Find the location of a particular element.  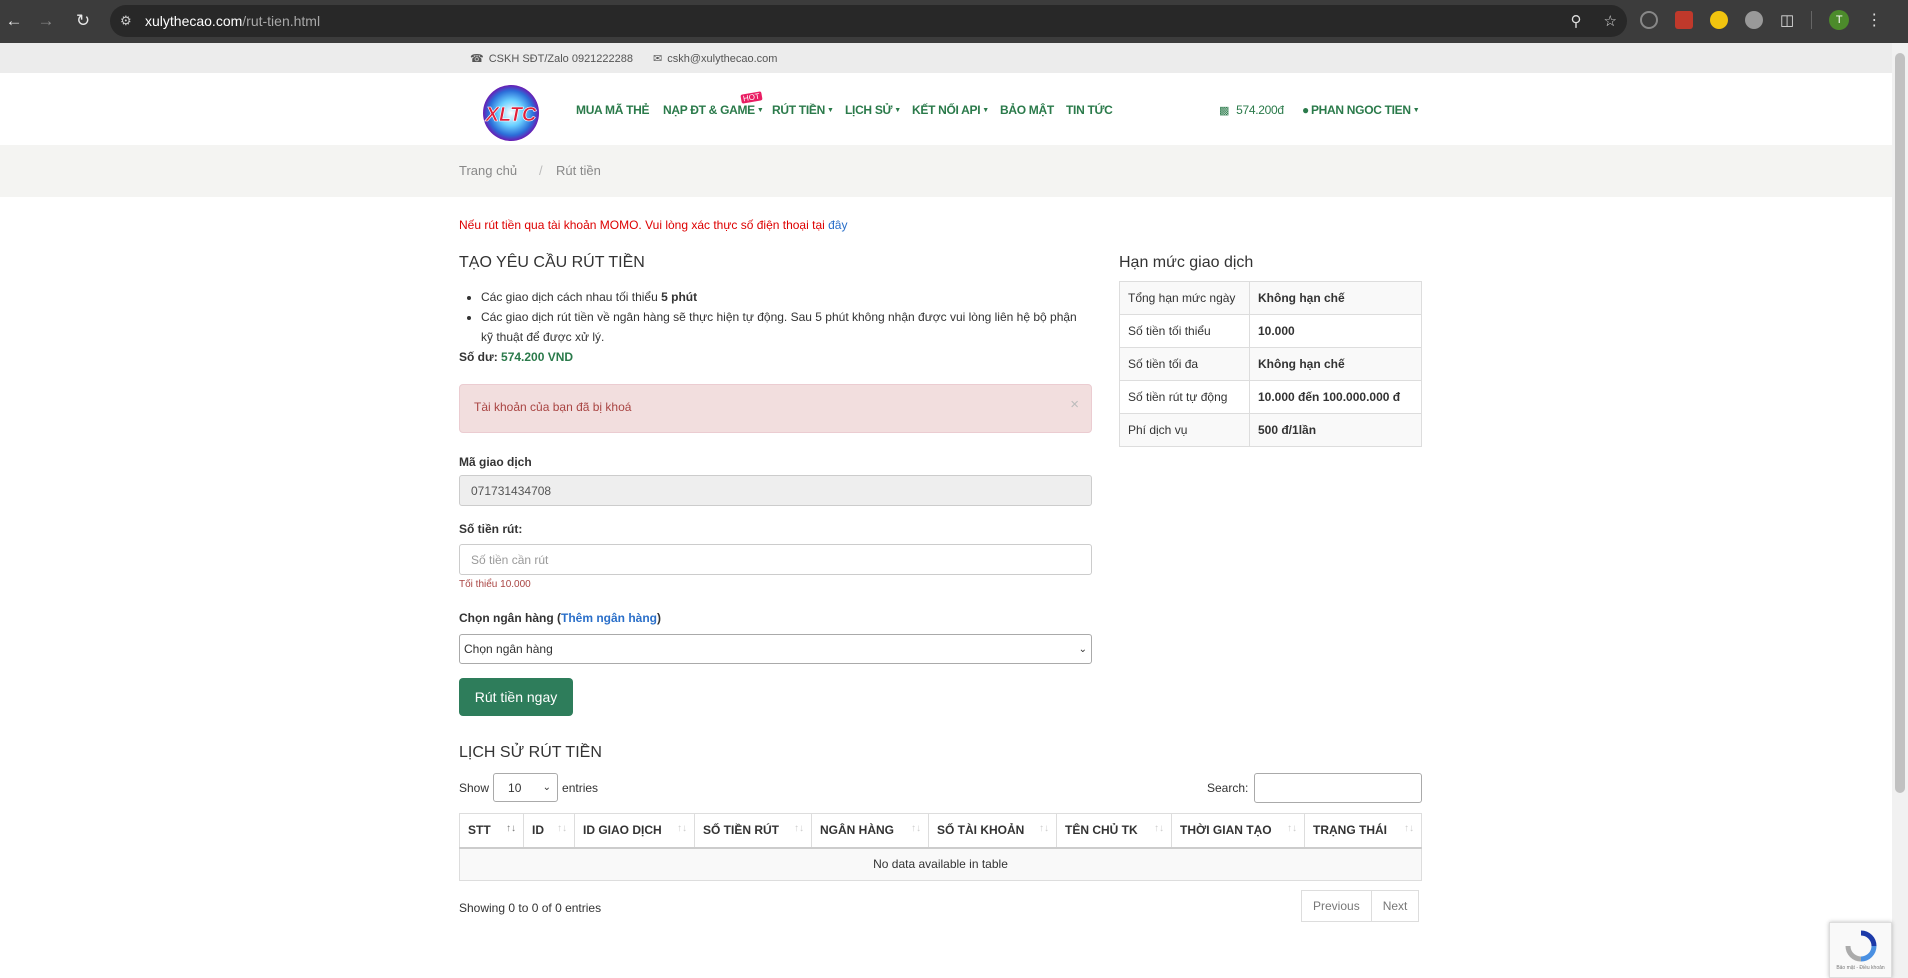

svg-text: XLTC is located at coordinates (511, 115).